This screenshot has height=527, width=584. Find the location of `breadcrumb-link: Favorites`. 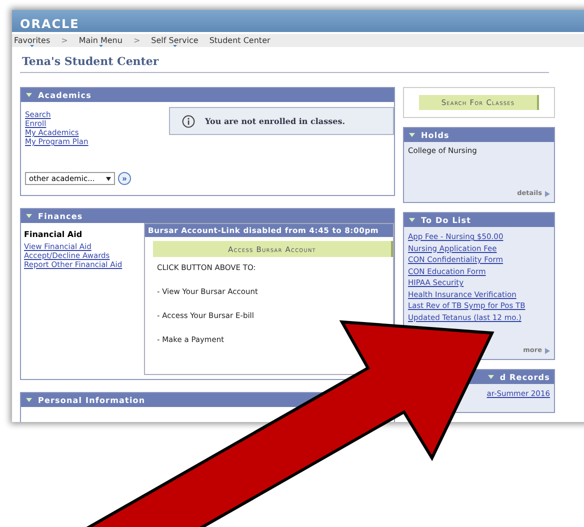

breadcrumb-link: Favorites is located at coordinates (32, 39).